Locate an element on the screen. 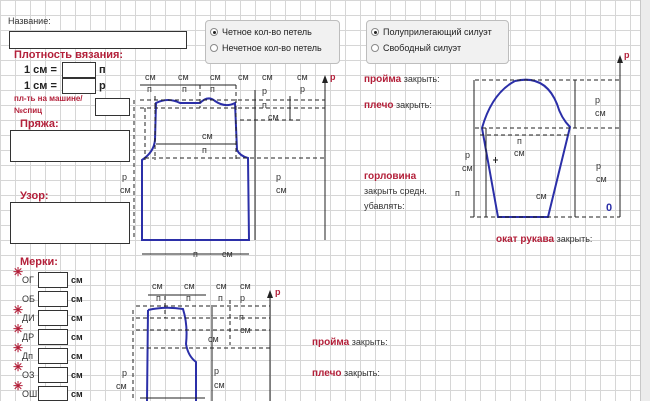  shoulder-title: плечо is located at coordinates (379, 105).